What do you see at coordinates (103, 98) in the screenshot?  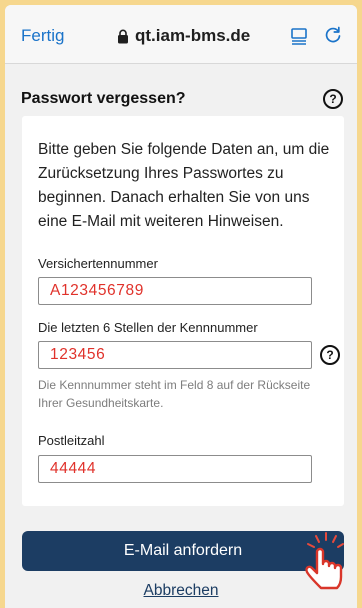 I see `page-title: Passwort vergessen?` at bounding box center [103, 98].